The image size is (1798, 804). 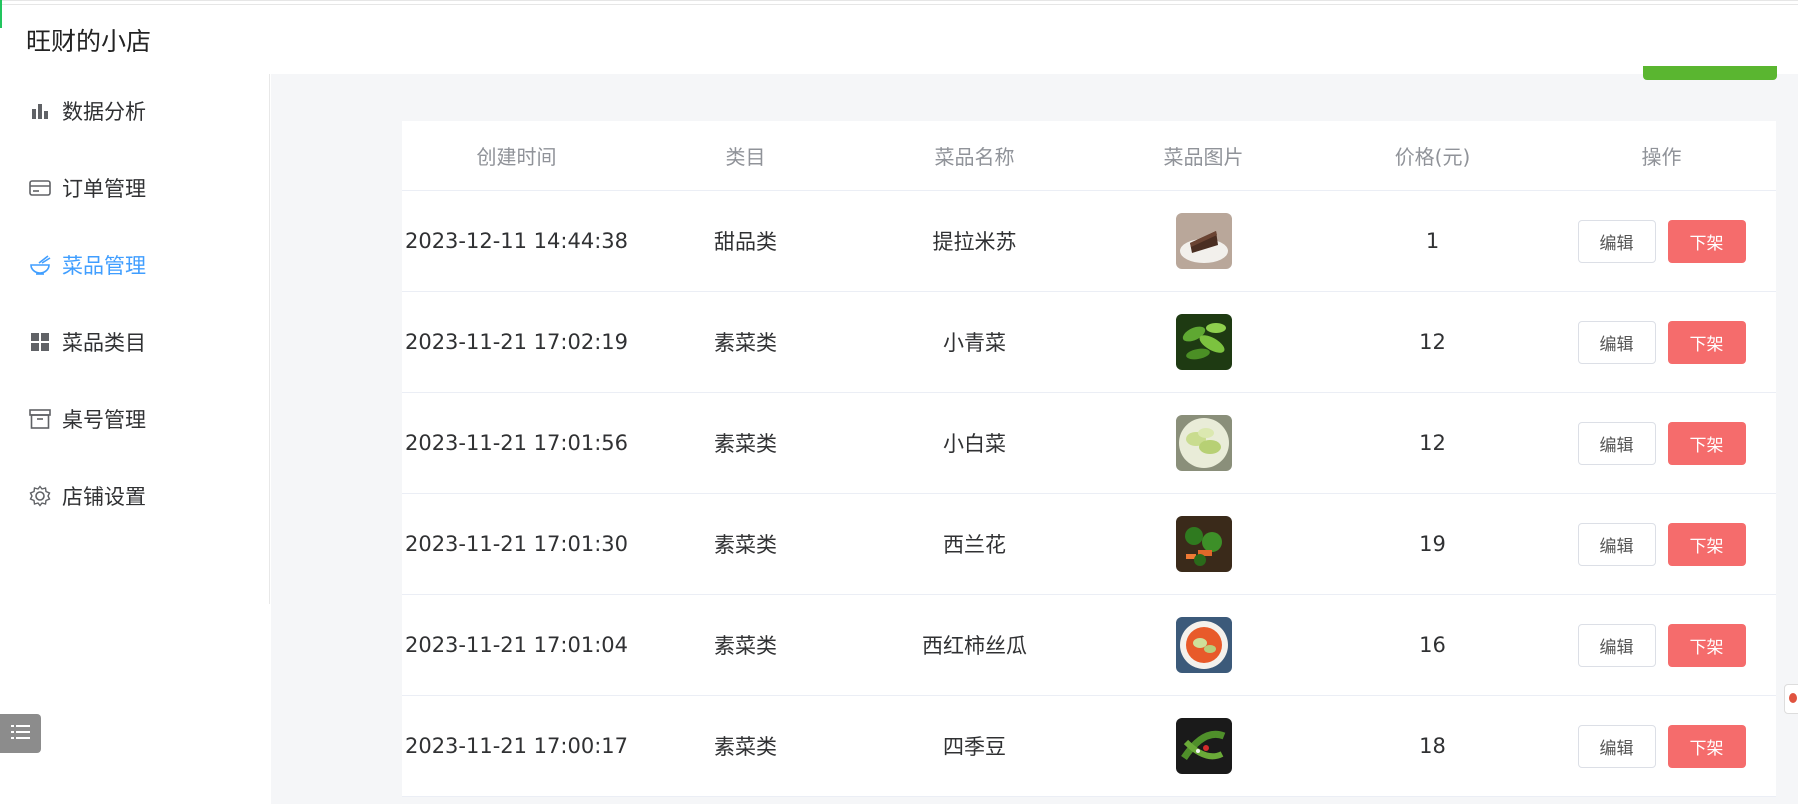 What do you see at coordinates (516, 342) in the screenshot?
I see `cell-created-time: 2023-11-21 17:02:19` at bounding box center [516, 342].